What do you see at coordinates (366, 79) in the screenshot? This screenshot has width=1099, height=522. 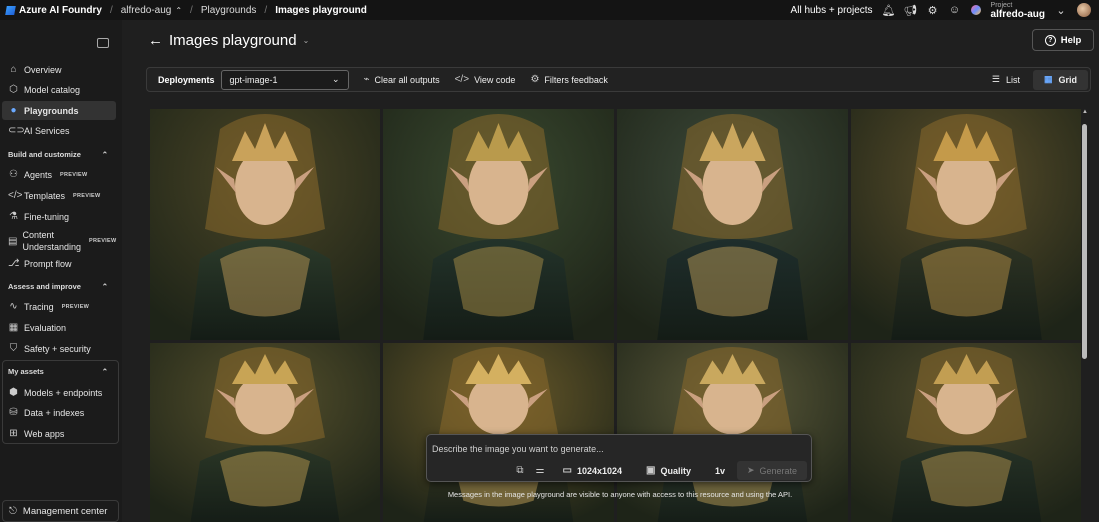 I see `broom-icon: ⌁` at bounding box center [366, 79].